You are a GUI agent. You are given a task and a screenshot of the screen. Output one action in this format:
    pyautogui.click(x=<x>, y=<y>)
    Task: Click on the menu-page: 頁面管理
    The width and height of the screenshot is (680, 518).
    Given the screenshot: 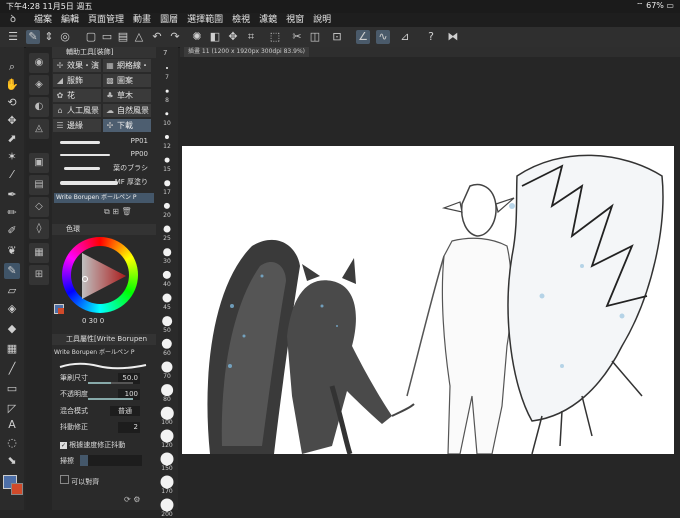 What is the action you would take?
    pyautogui.click(x=106, y=20)
    